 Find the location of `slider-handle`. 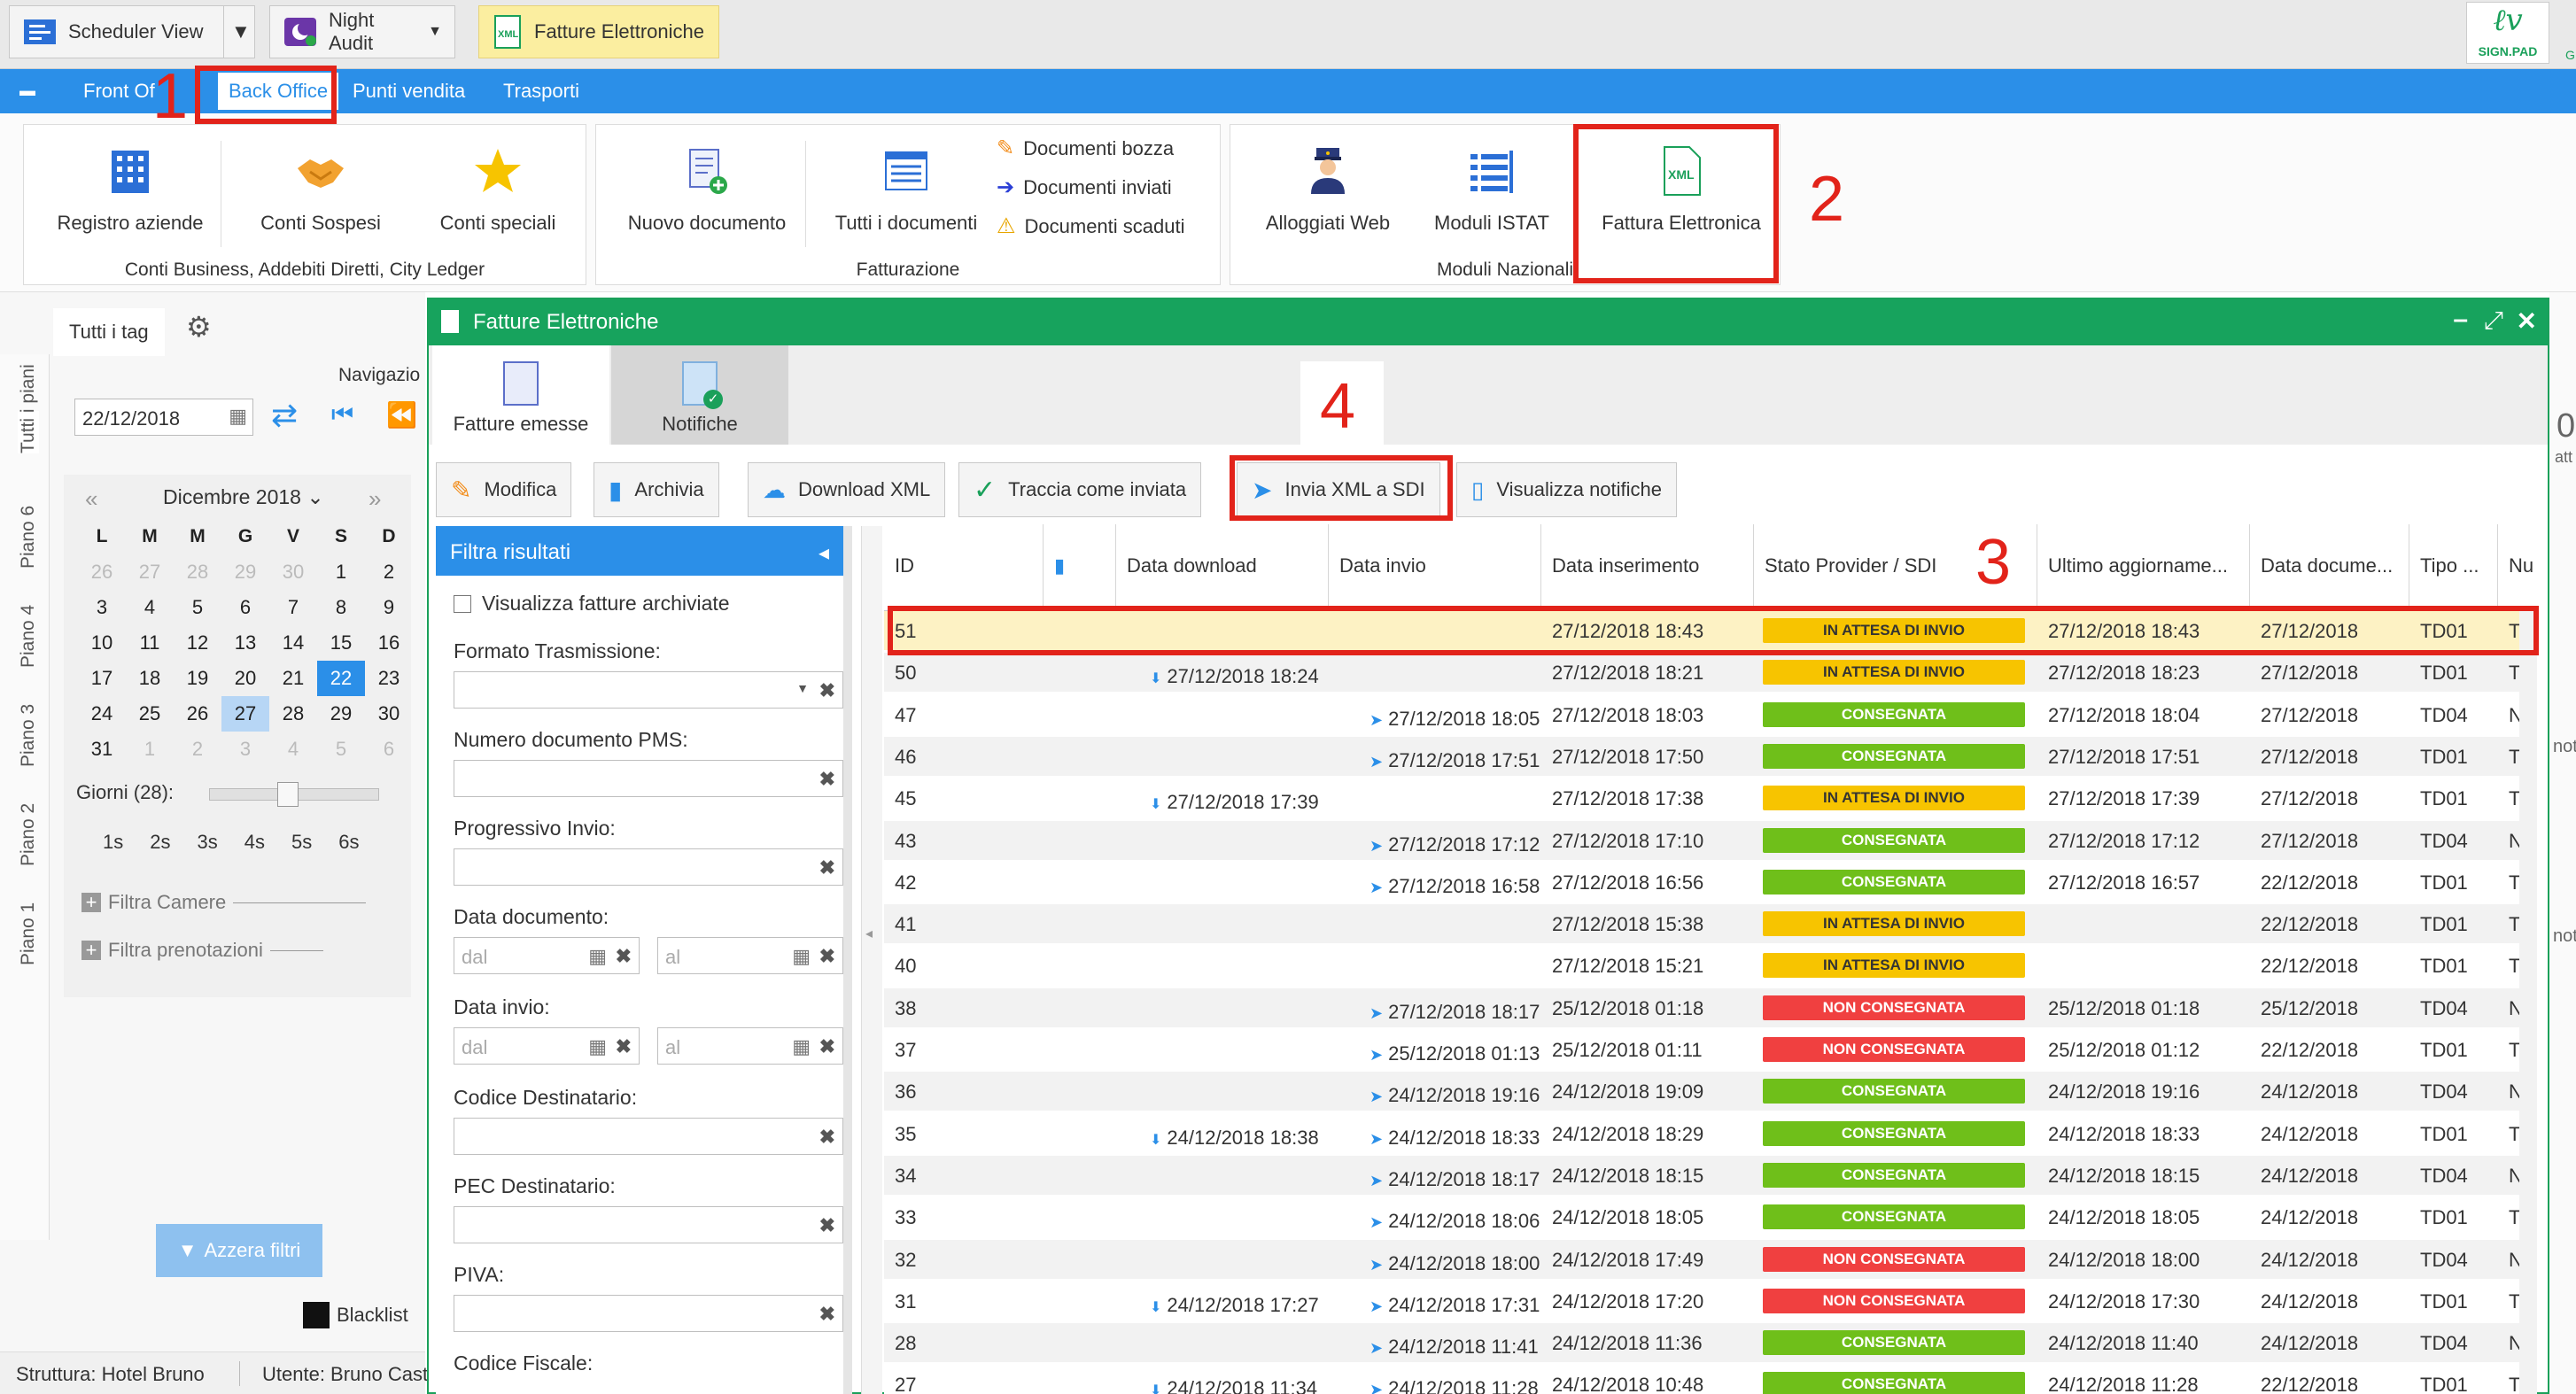

slider-handle is located at coordinates (288, 794).